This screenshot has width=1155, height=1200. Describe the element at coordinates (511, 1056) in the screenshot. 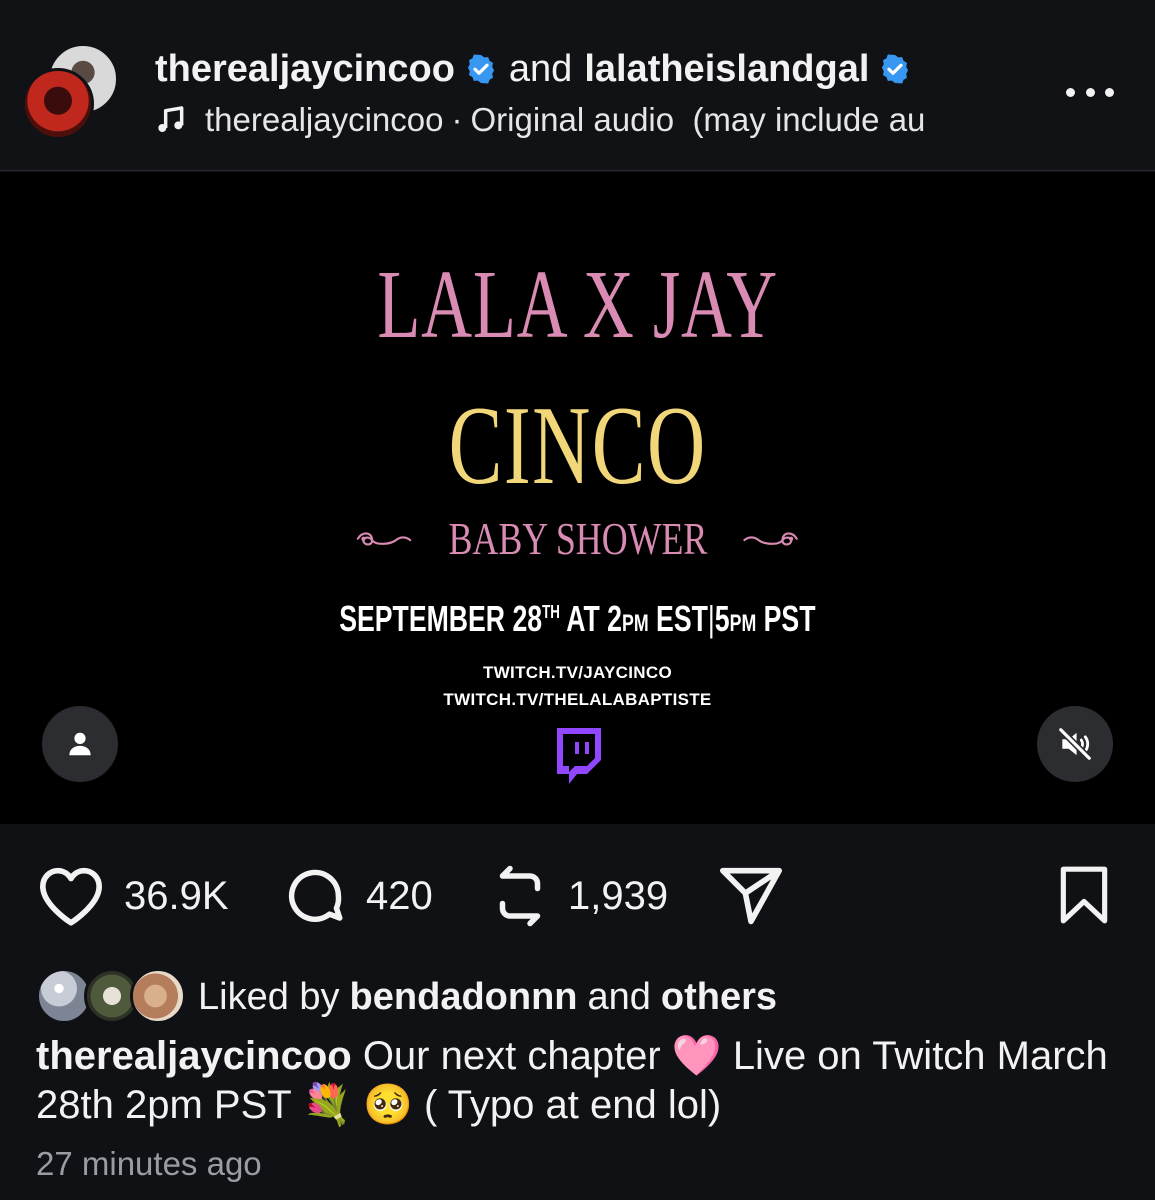

I see `caption-text-1: Our next chapter` at that location.